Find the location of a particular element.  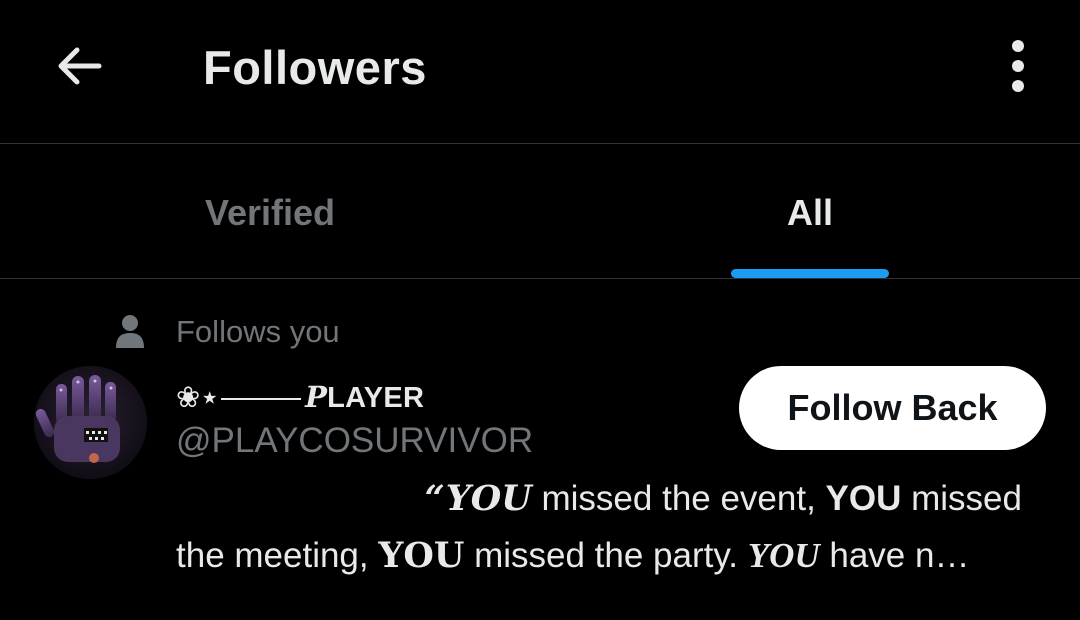

person-icon is located at coordinates (130, 331).